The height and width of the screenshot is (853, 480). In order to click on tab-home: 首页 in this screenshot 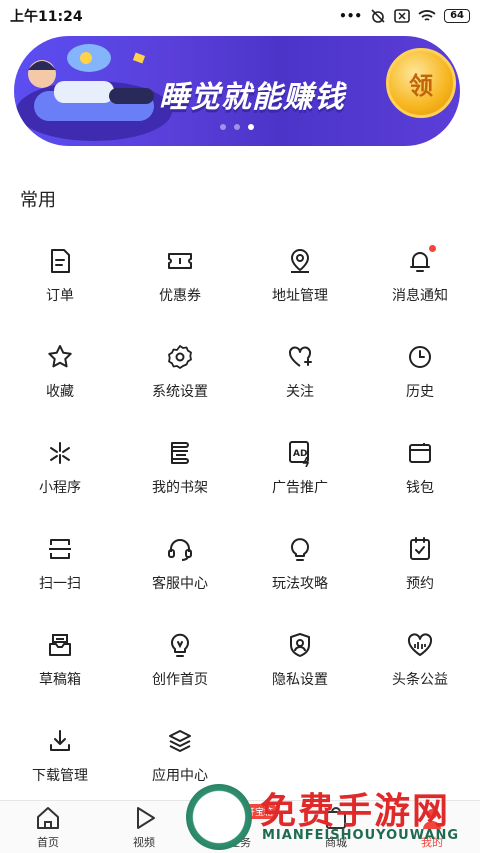, I will do `click(48, 827)`.